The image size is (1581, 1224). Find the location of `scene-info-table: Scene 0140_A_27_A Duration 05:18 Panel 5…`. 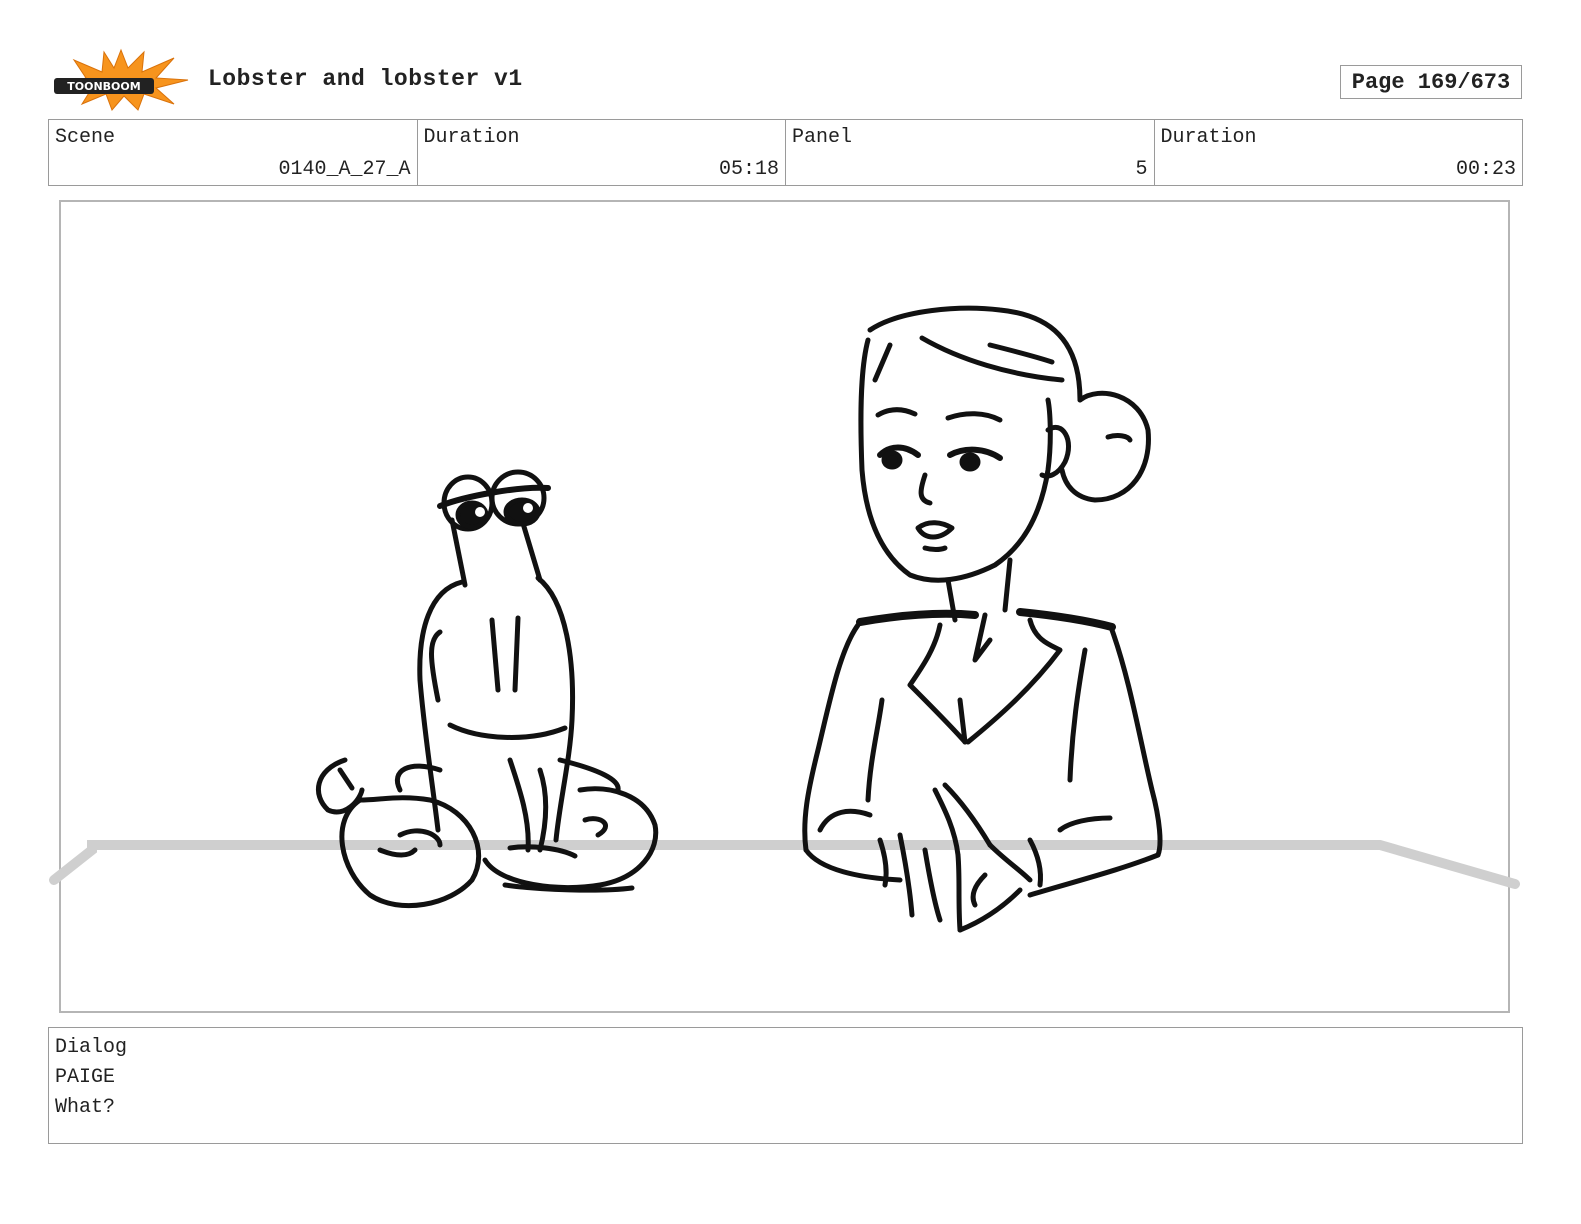

scene-info-table: Scene 0140_A_27_A Duration 05:18 Panel 5… is located at coordinates (785, 152).